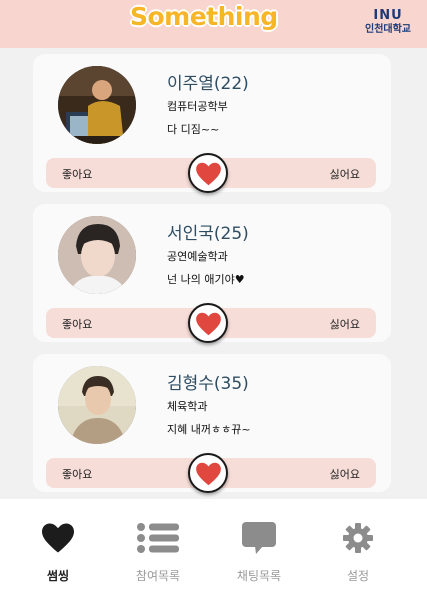 The width and height of the screenshot is (427, 601). I want to click on profile-name: 김형수(35), so click(208, 384).